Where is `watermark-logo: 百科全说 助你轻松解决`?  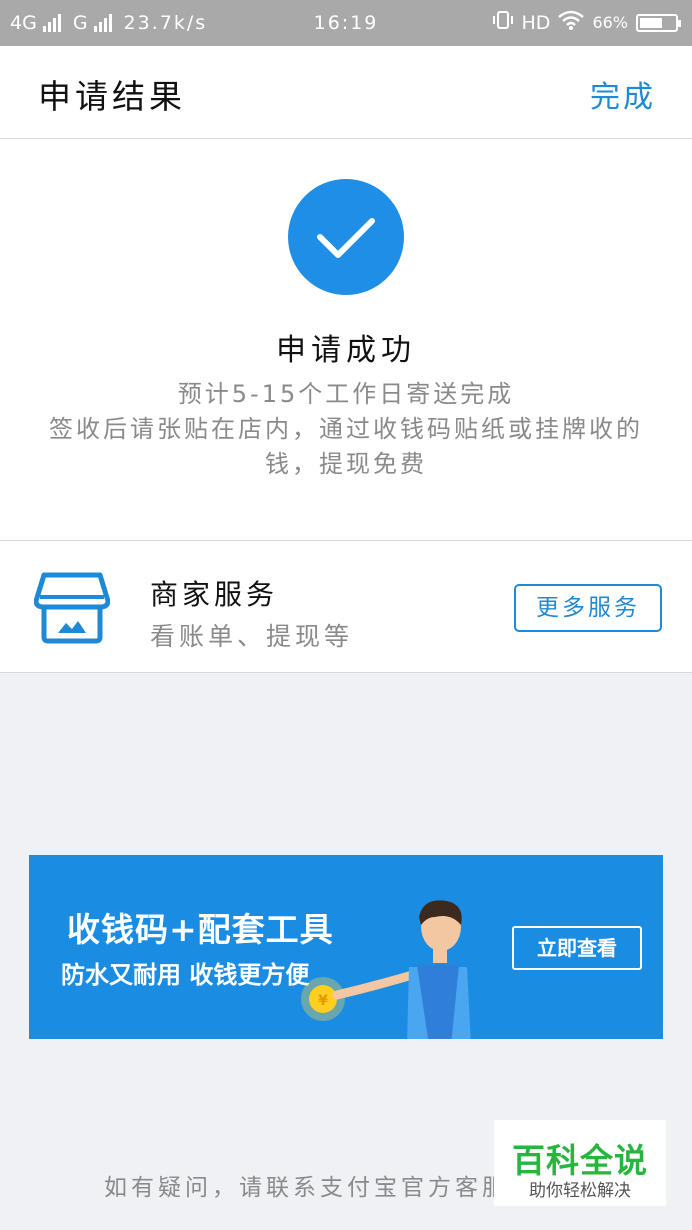
watermark-logo: 百科全说 助你轻松解决 is located at coordinates (580, 1163).